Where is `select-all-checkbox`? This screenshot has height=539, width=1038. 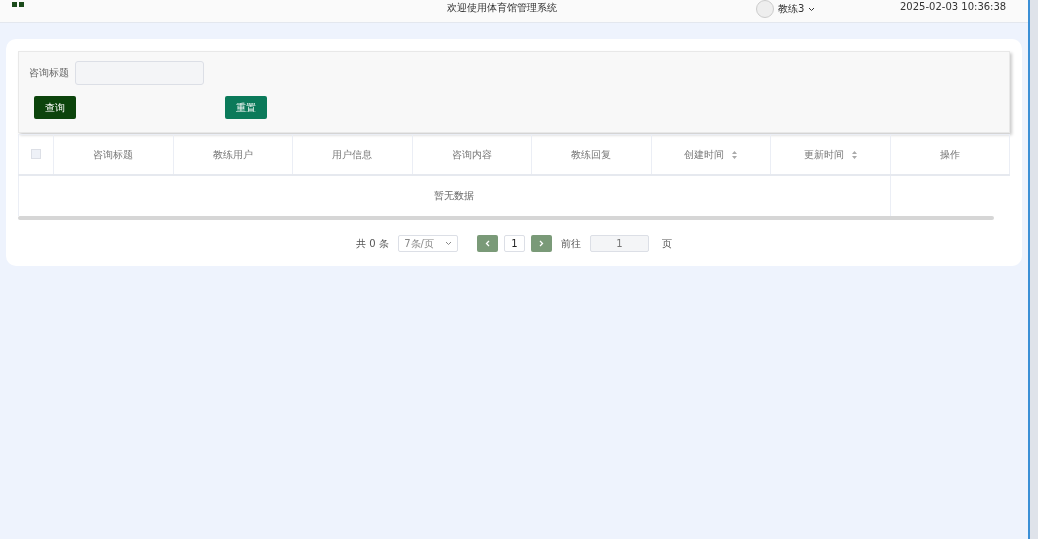 select-all-checkbox is located at coordinates (36, 153).